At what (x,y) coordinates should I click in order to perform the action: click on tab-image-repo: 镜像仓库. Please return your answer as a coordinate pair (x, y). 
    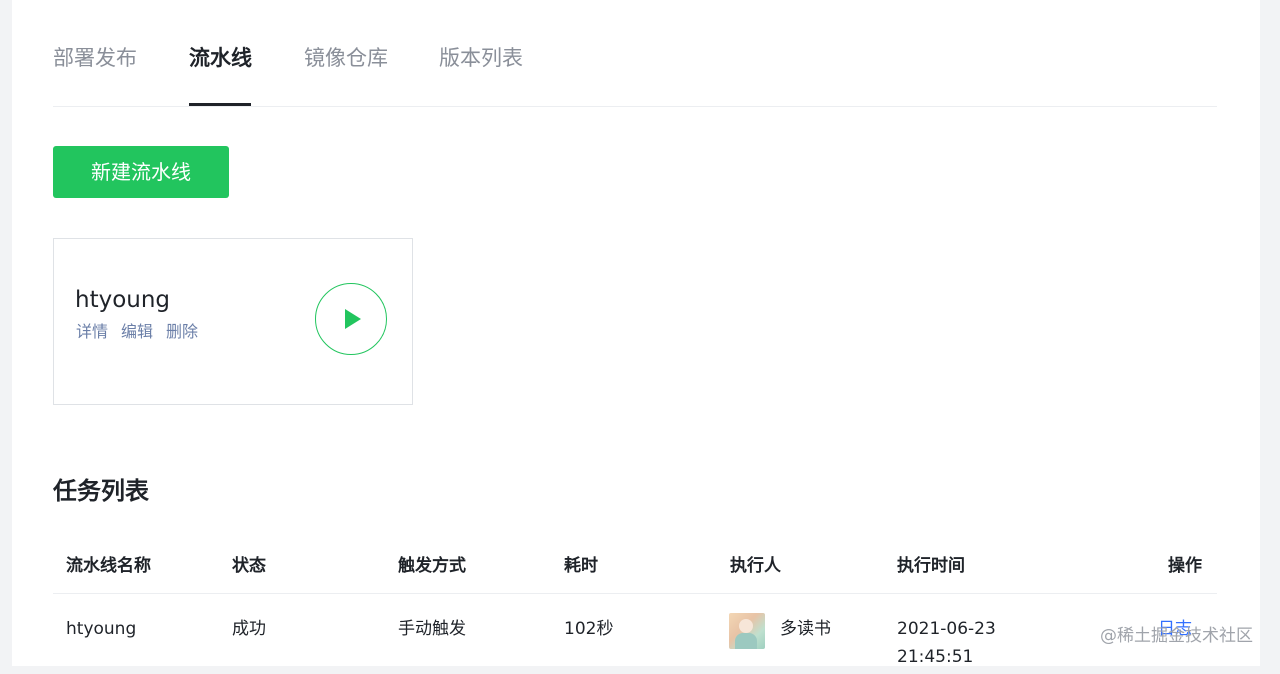
    Looking at the image, I should click on (346, 58).